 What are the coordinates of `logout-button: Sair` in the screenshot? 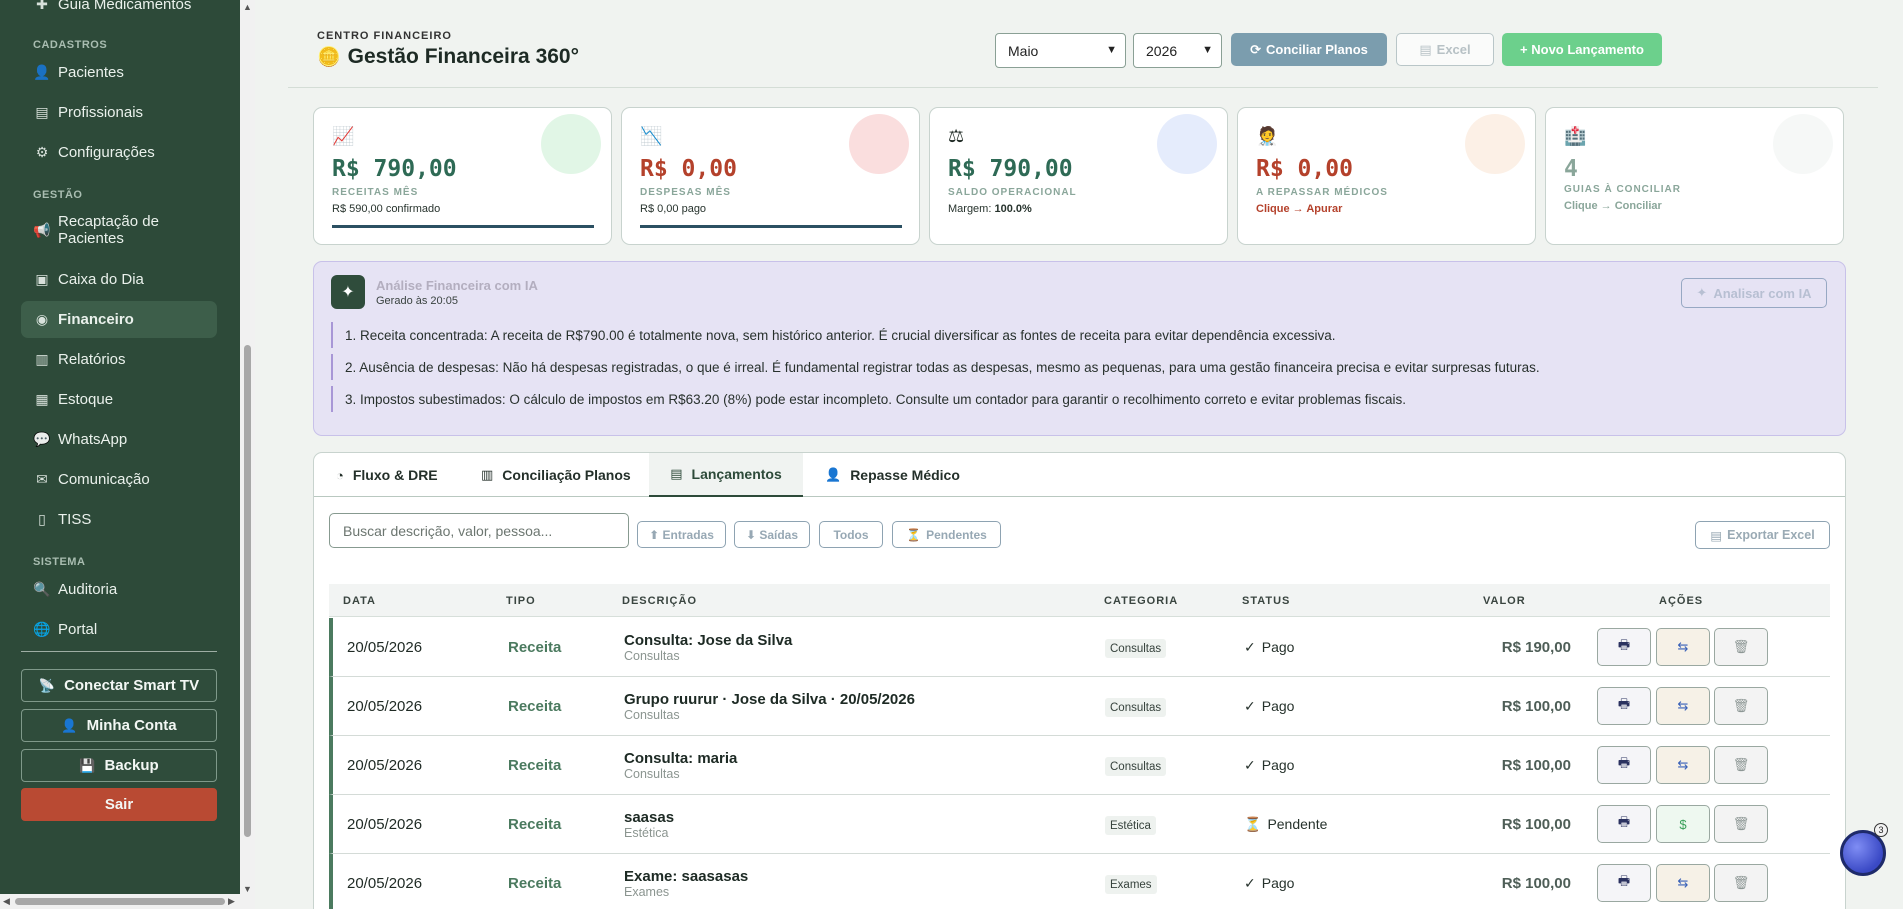 It's located at (119, 804).